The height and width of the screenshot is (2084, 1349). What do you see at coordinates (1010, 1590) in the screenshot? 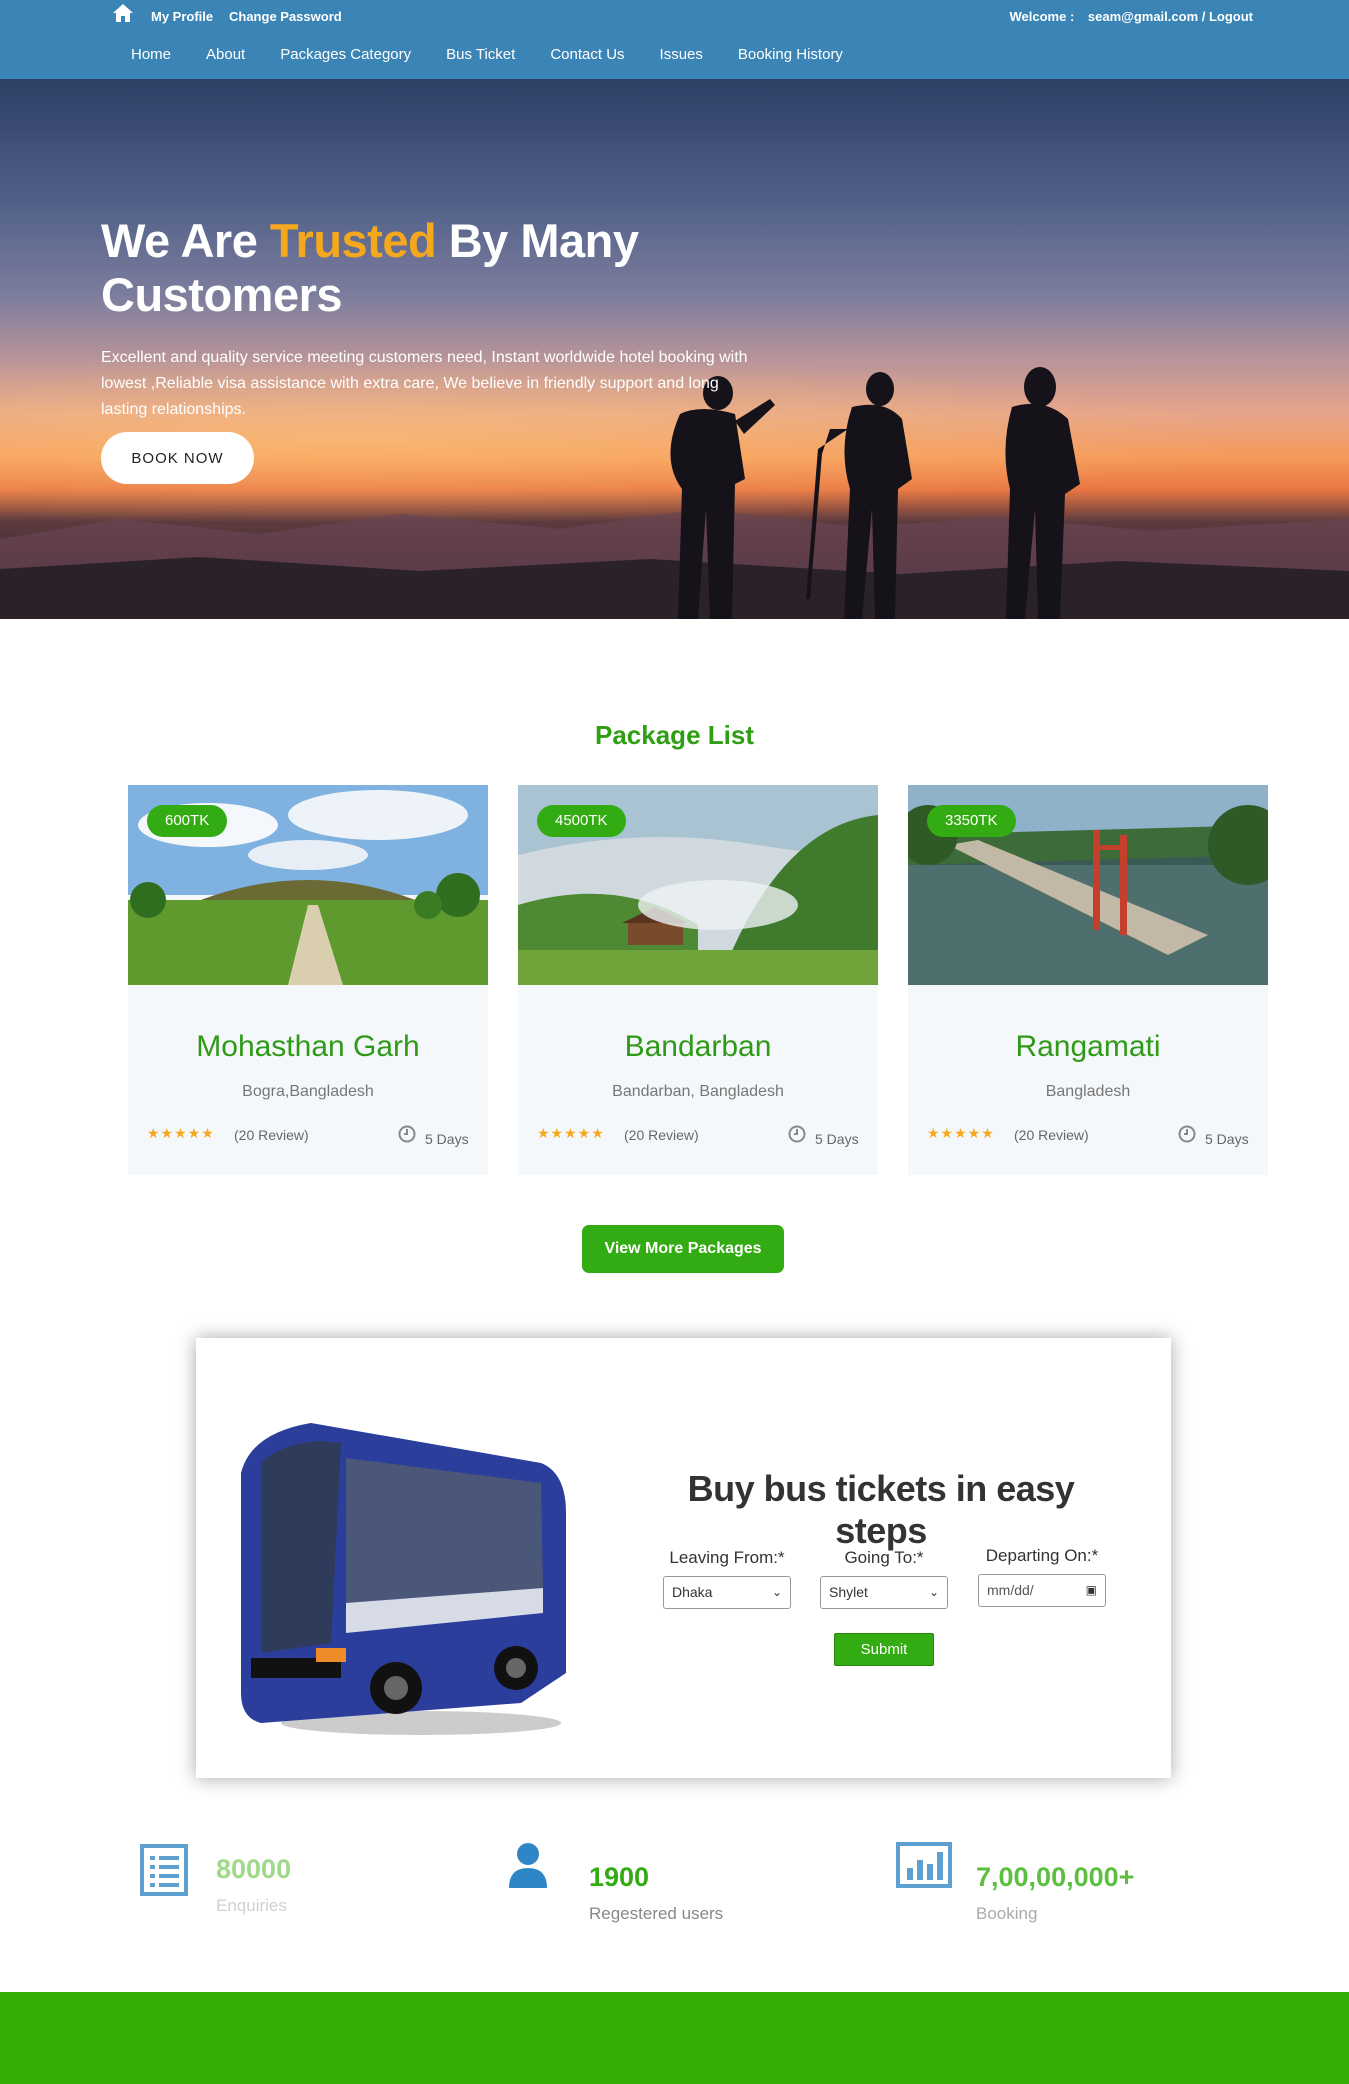
I see `date-placeholder: mm/dd/` at bounding box center [1010, 1590].